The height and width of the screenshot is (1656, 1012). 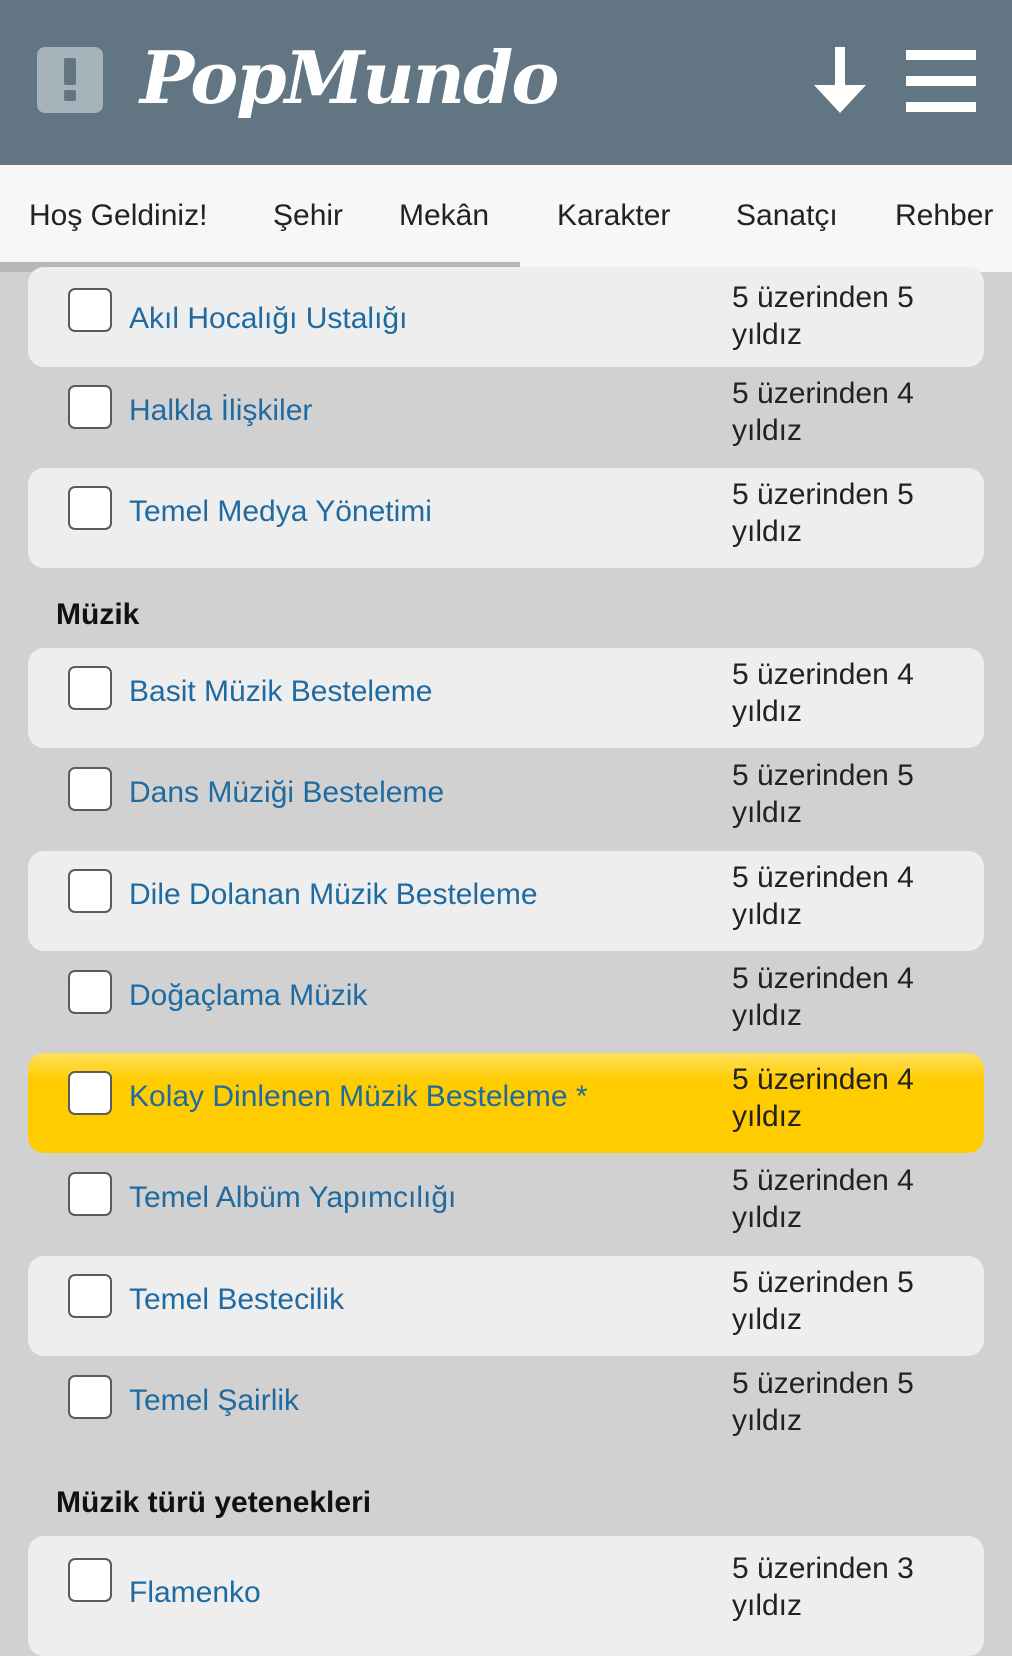 I want to click on alert-button, so click(x=70, y=80).